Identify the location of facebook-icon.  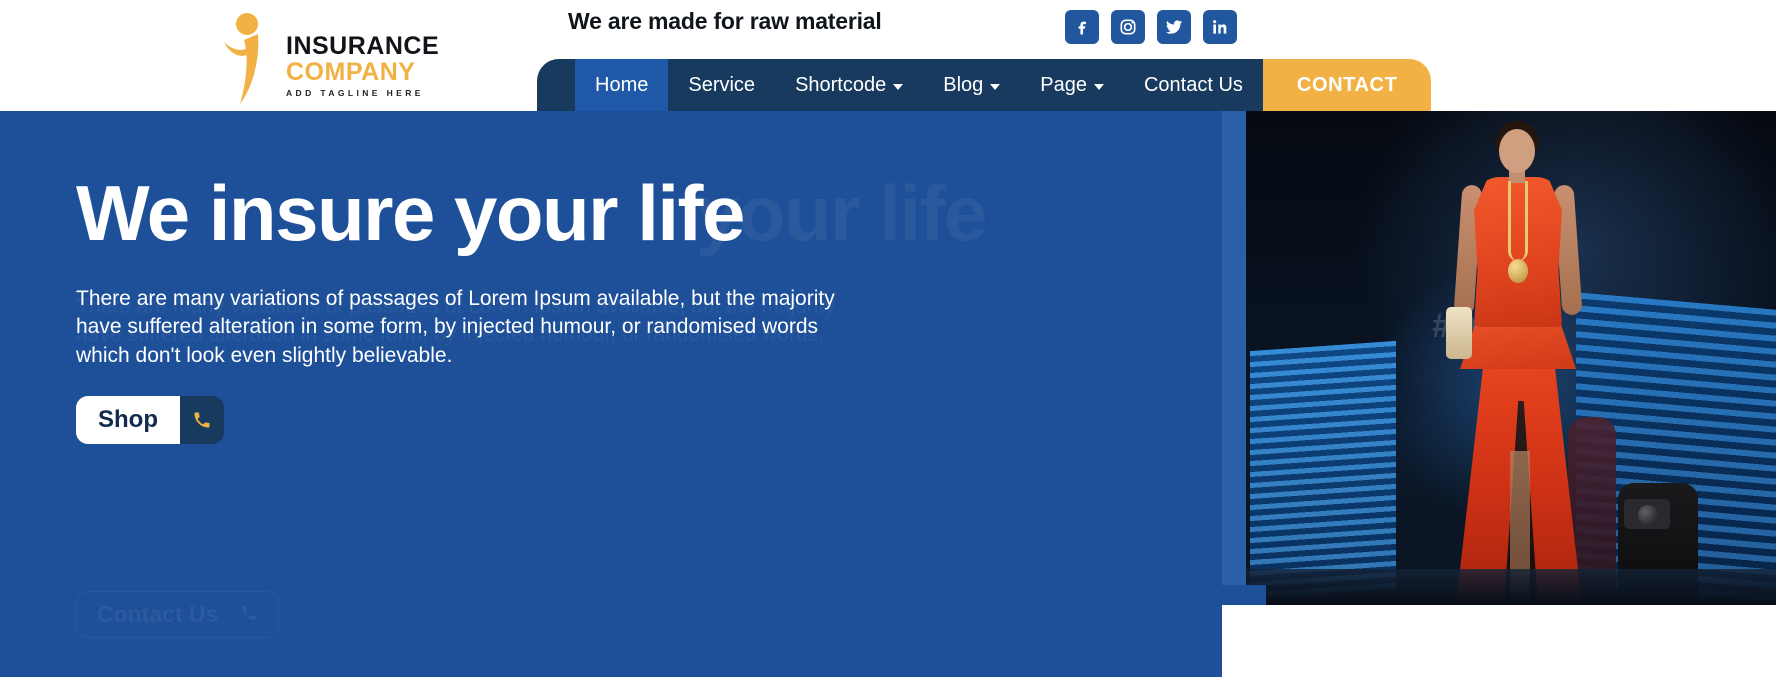
(1082, 27).